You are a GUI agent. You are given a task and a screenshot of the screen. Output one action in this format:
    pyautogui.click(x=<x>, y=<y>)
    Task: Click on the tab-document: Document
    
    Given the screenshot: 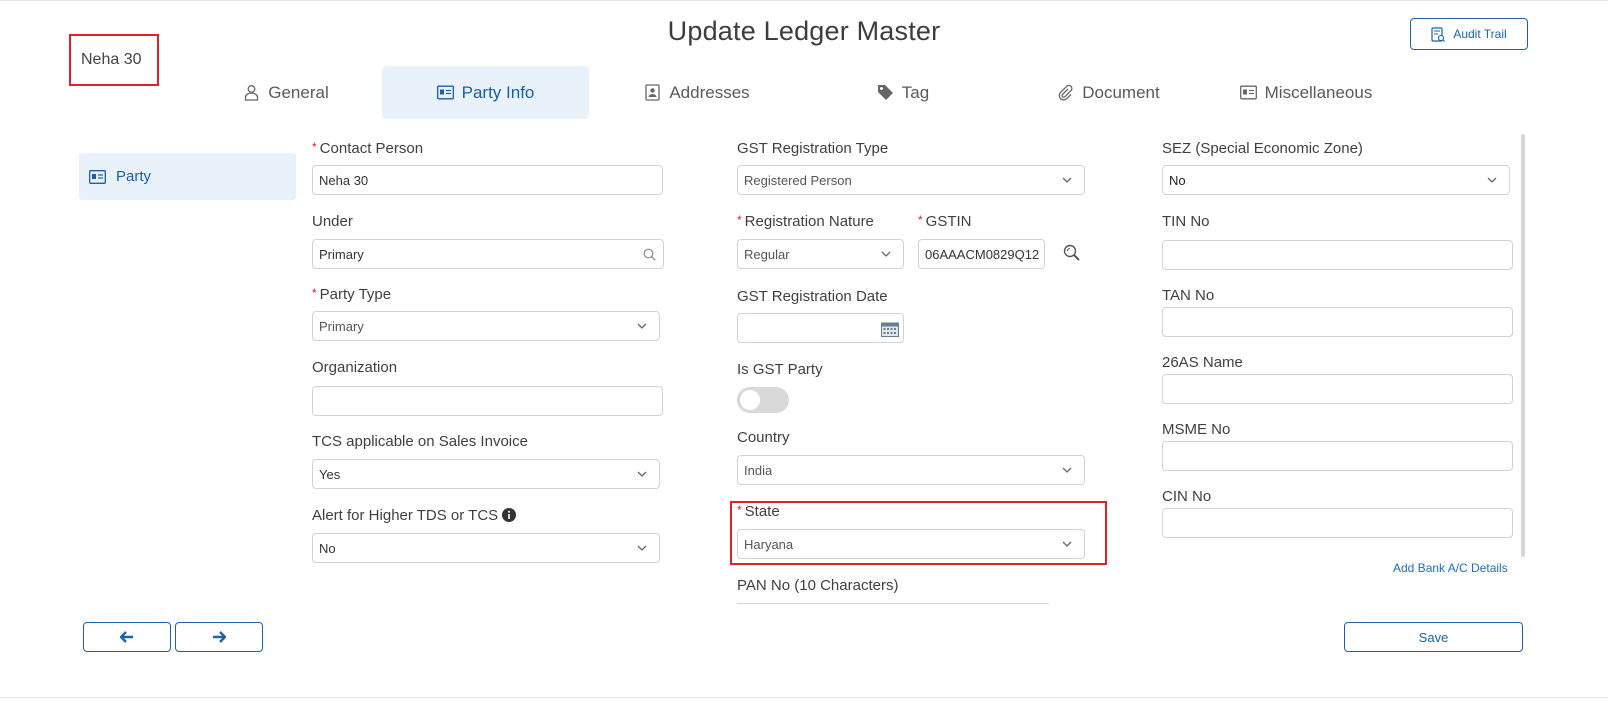 What is the action you would take?
    pyautogui.click(x=1108, y=92)
    